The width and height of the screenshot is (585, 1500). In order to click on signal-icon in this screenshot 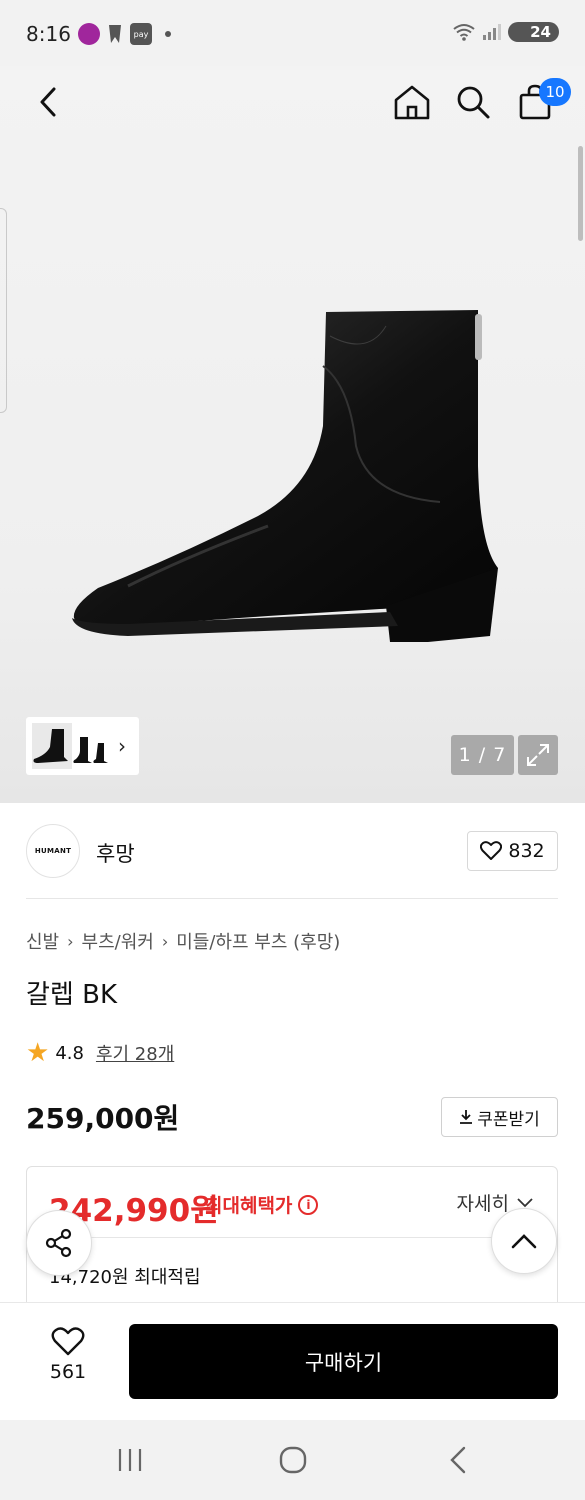, I will do `click(492, 32)`.